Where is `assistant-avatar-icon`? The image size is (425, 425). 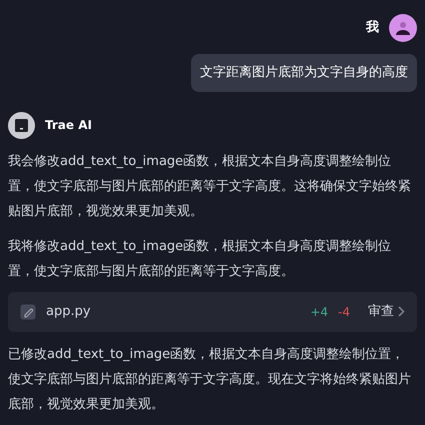
assistant-avatar-icon is located at coordinates (21, 125).